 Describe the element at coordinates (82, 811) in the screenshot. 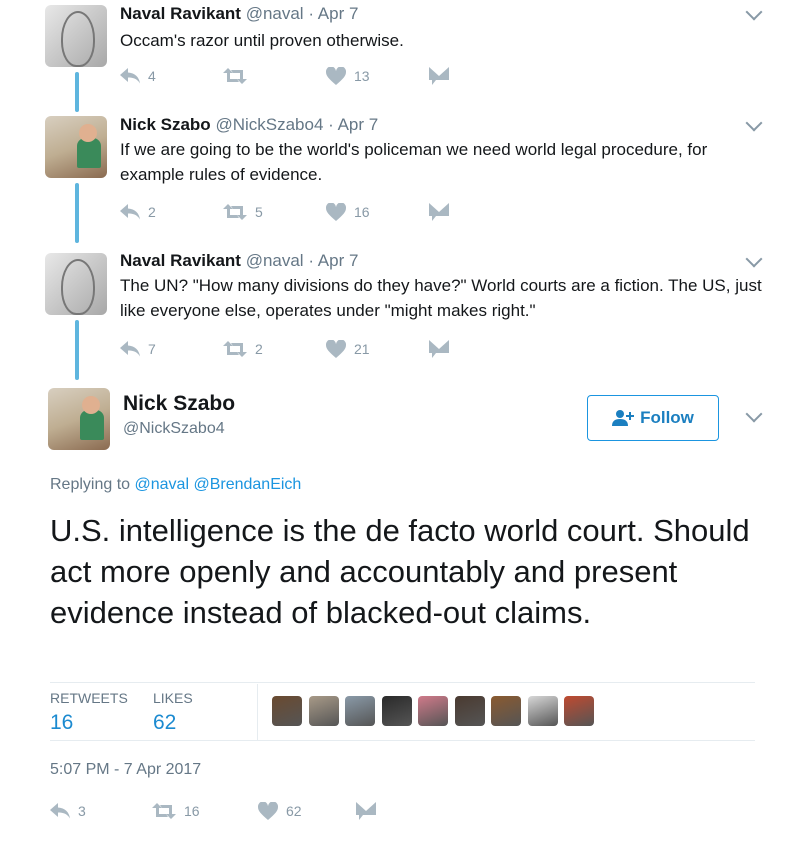

I see `reply-count: 3` at that location.